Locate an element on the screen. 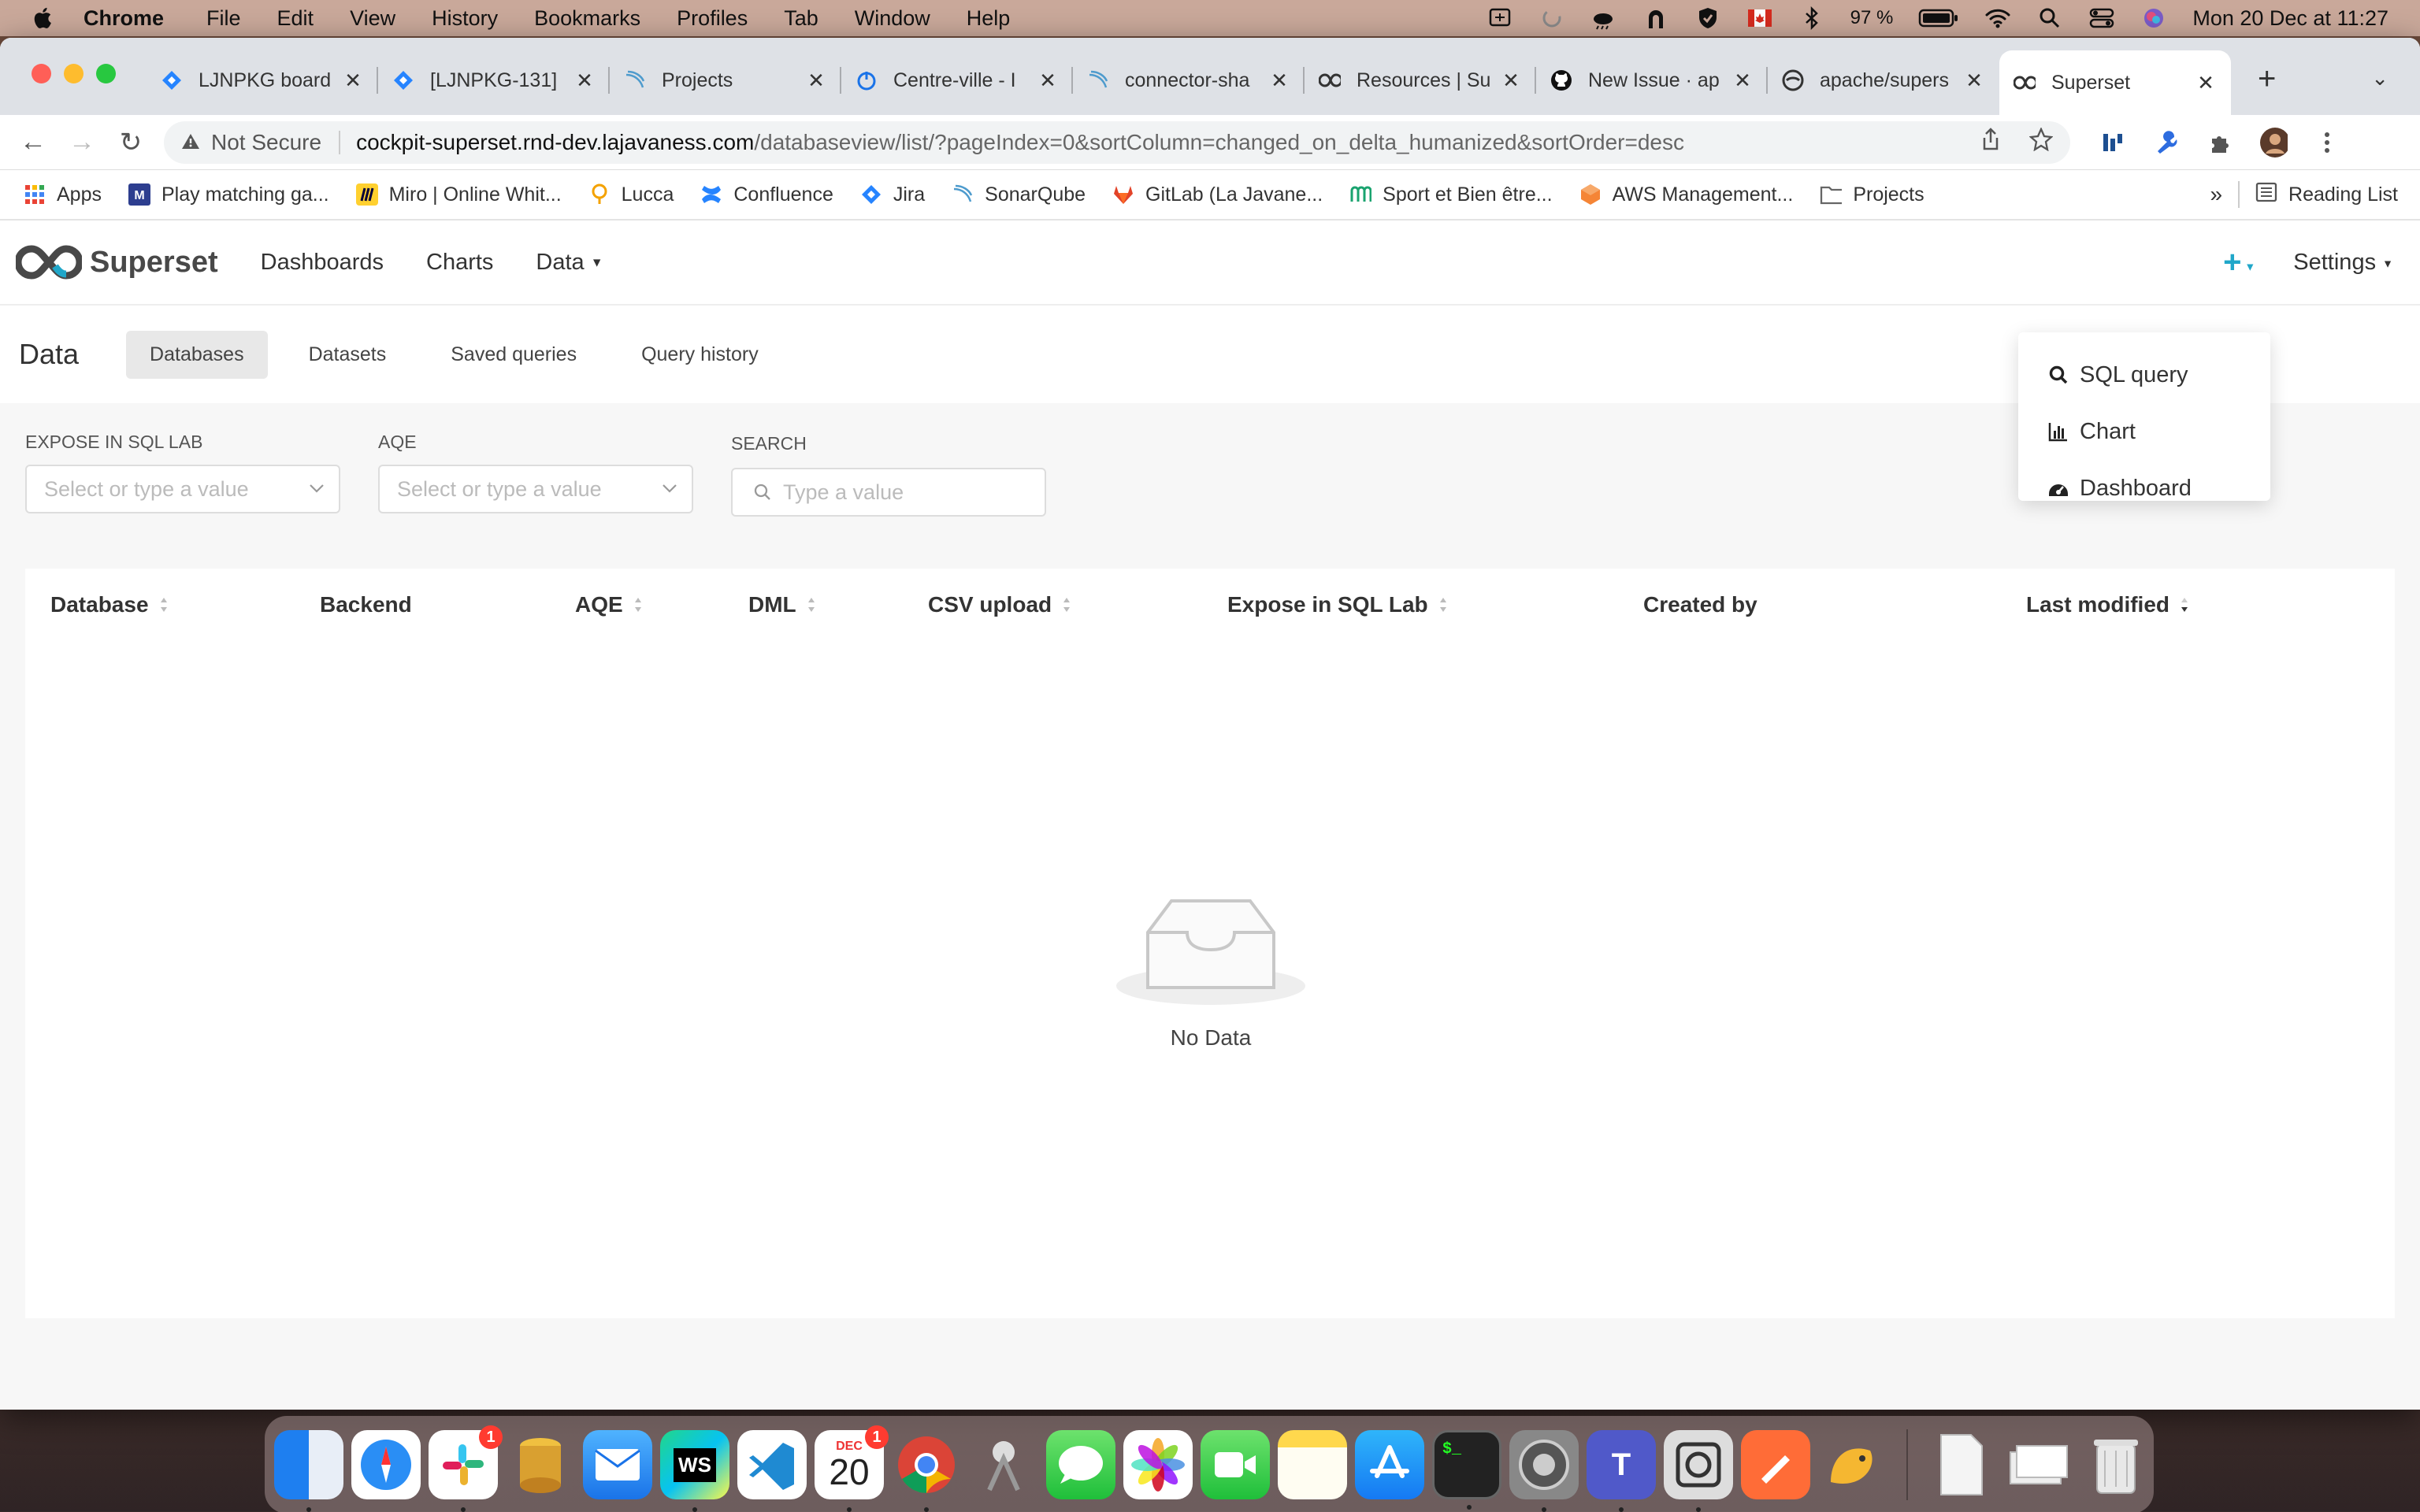 The image size is (2420, 1512). dock-webstorm-icon: WS is located at coordinates (694, 1471).